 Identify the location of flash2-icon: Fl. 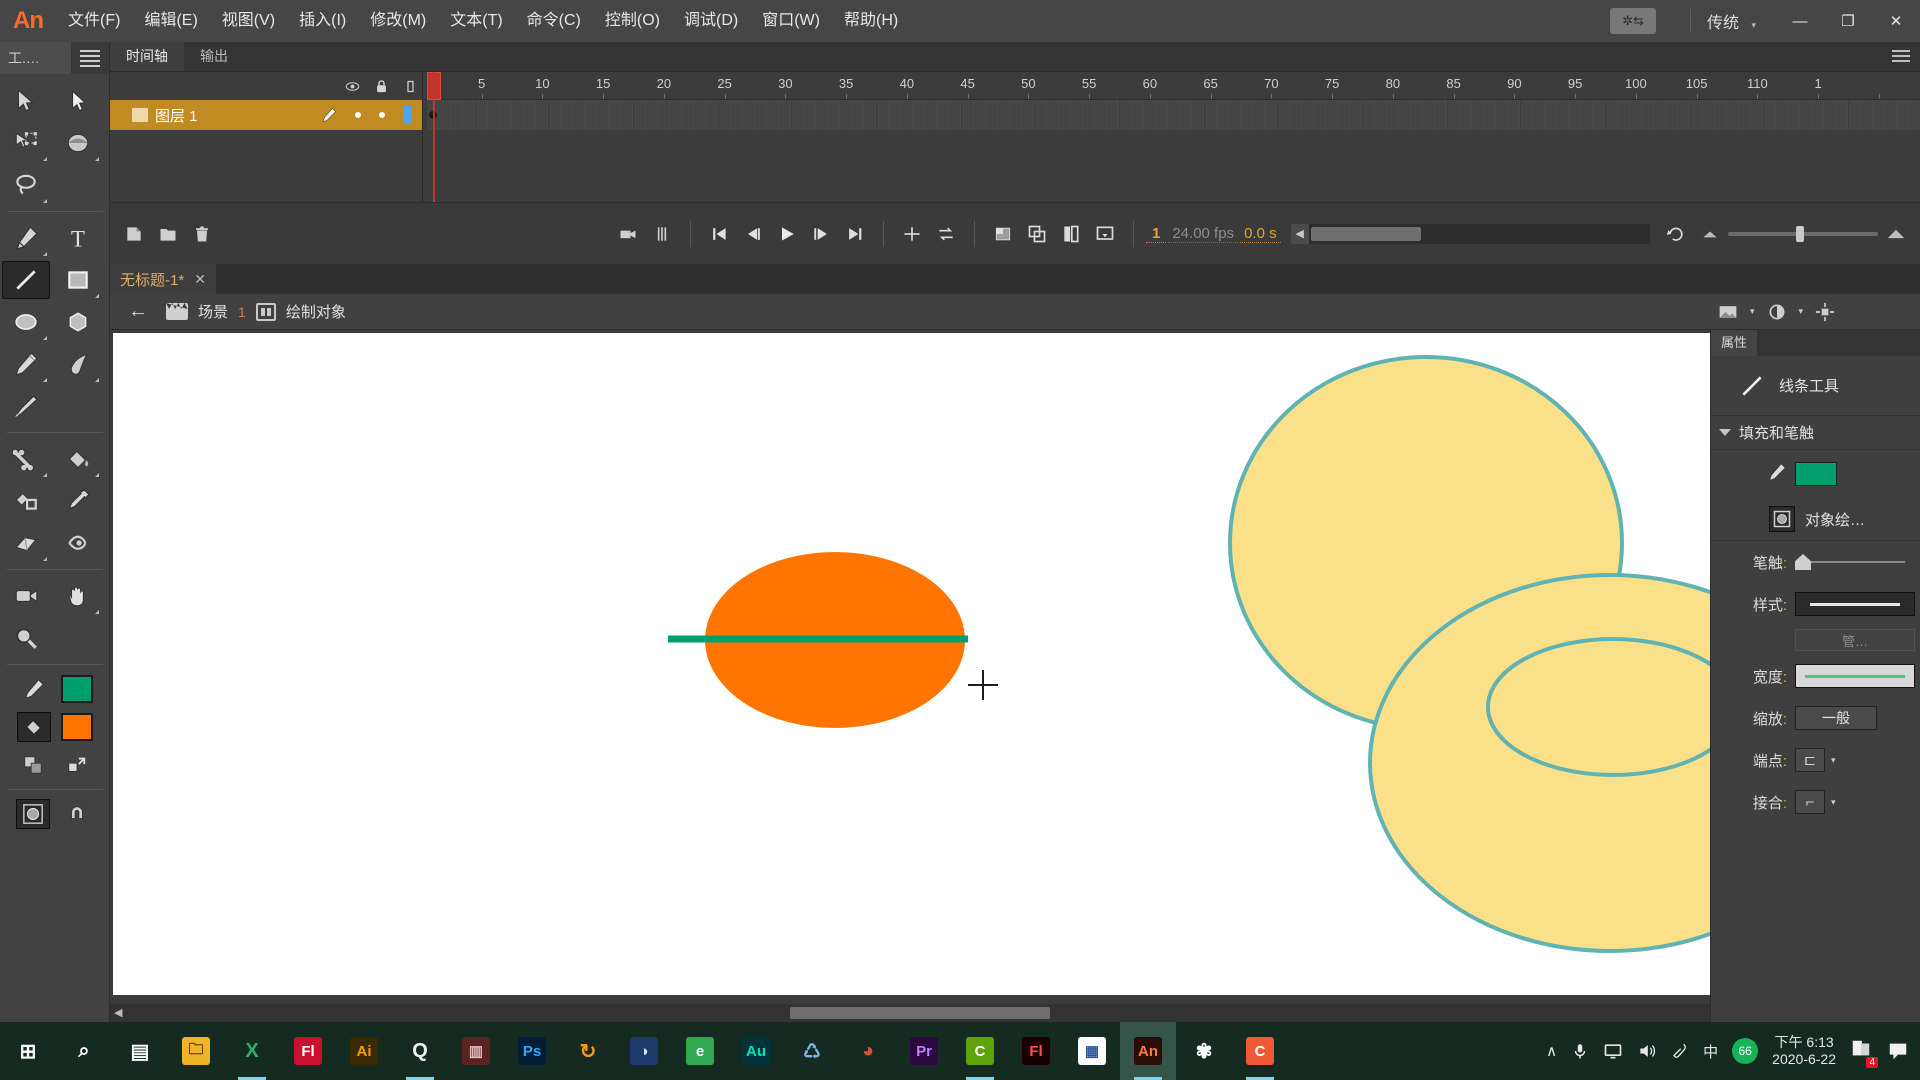
(1036, 1051).